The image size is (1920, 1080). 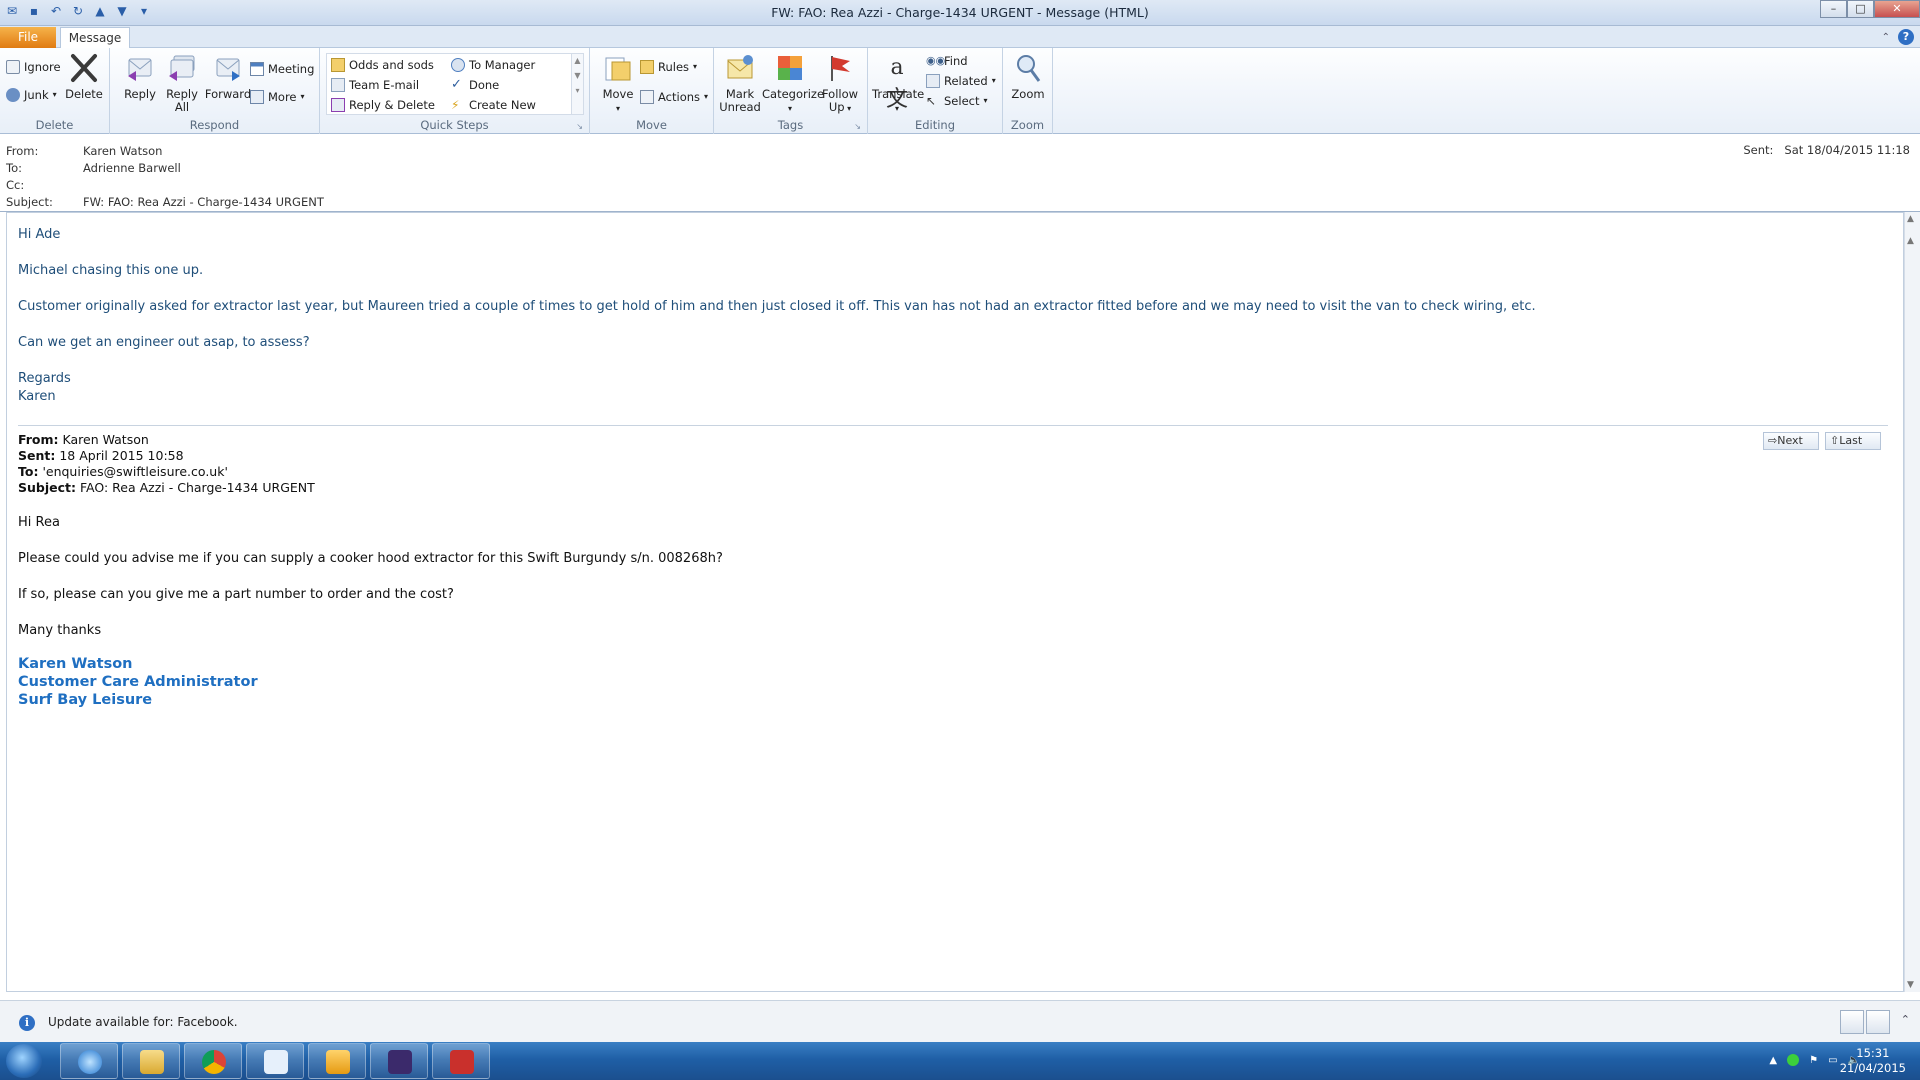 I want to click on quickstep-reply-delete: Reply & Delete, so click(x=383, y=105).